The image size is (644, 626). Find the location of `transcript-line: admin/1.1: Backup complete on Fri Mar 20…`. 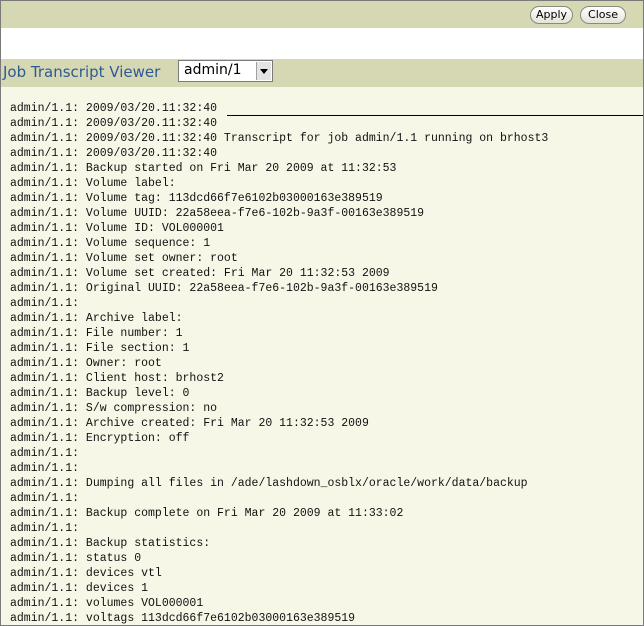

transcript-line: admin/1.1: Backup complete on Fri Mar 20… is located at coordinates (207, 513).